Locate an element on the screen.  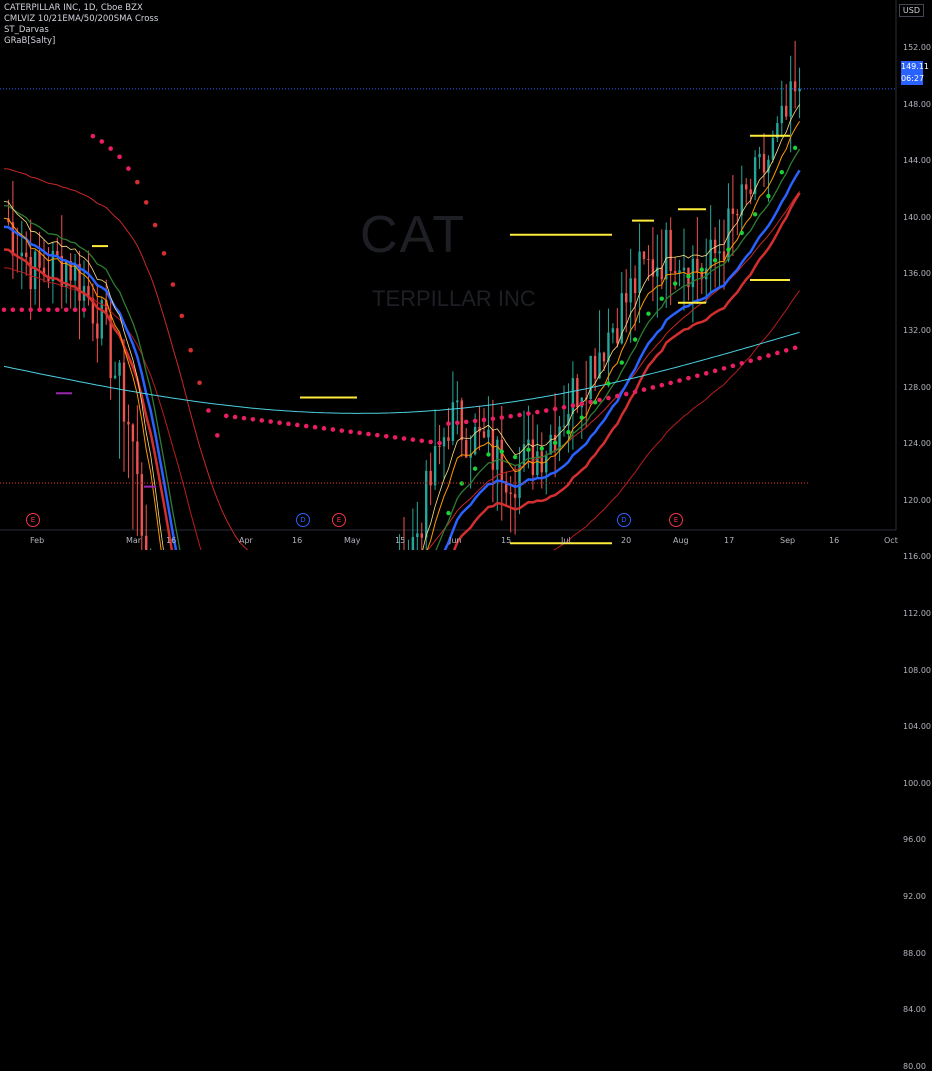
time-tick-label: Jul is located at coordinates (566, 540).